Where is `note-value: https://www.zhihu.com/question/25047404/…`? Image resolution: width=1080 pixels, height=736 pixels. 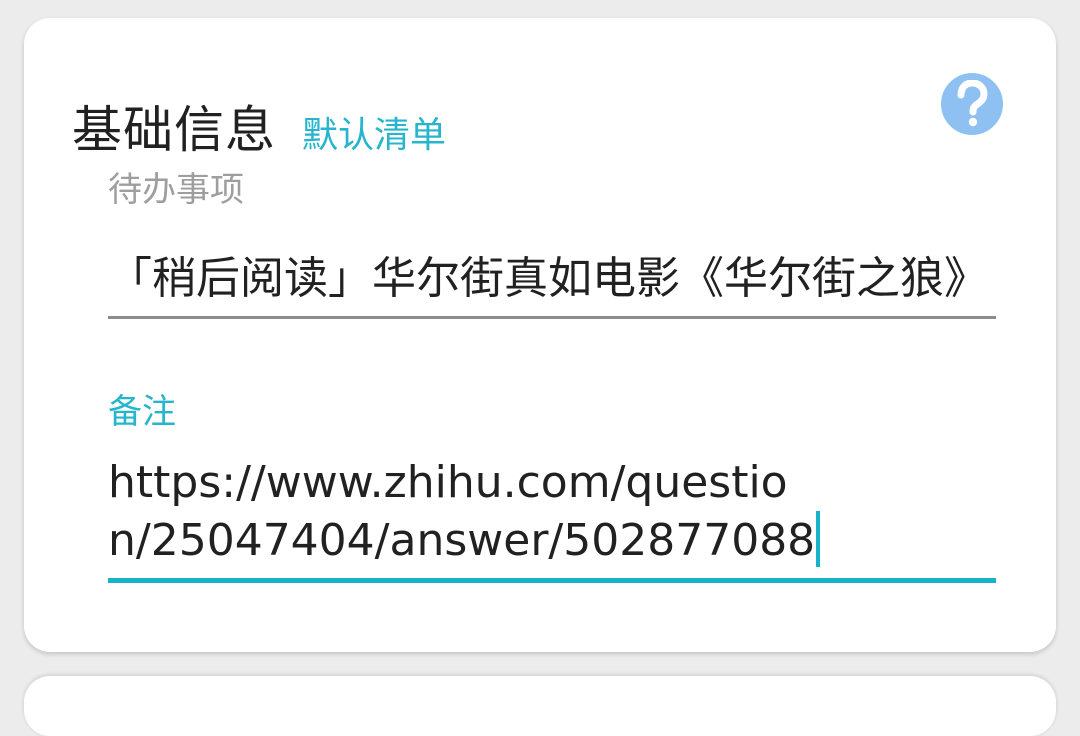
note-value: https://www.zhihu.com/question/25047404/… is located at coordinates (462, 511).